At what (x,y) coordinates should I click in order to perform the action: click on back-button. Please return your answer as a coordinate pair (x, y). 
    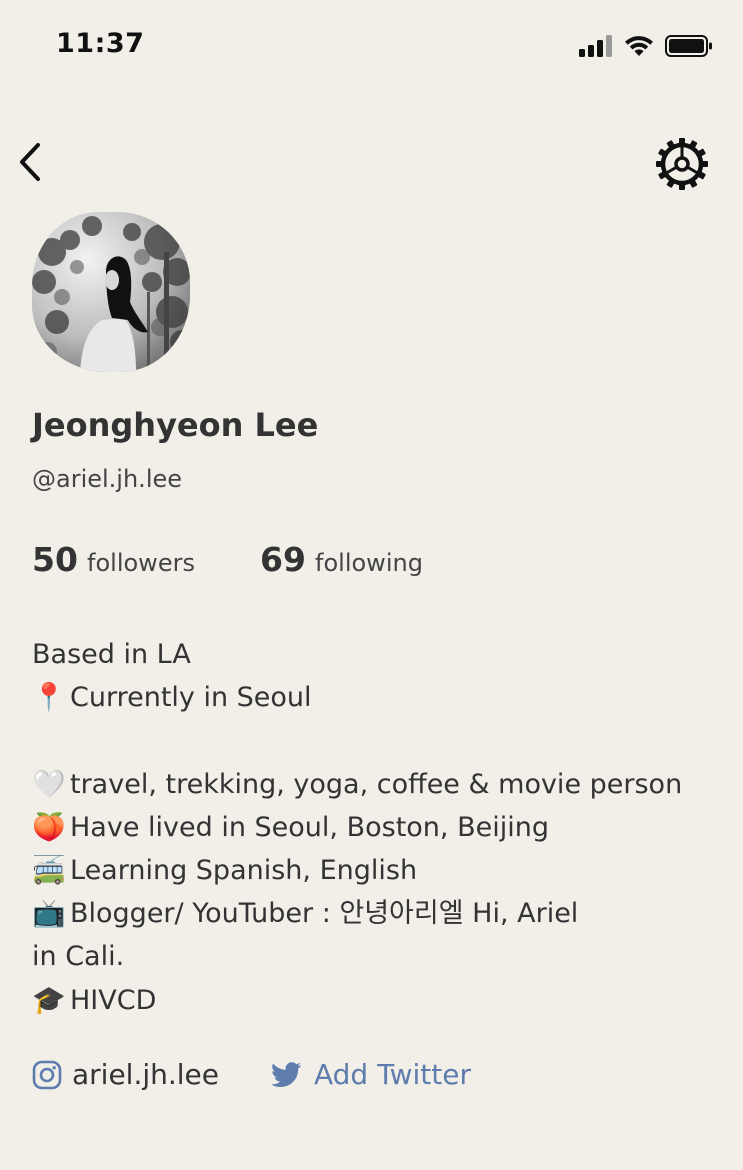
    Looking at the image, I should click on (31, 162).